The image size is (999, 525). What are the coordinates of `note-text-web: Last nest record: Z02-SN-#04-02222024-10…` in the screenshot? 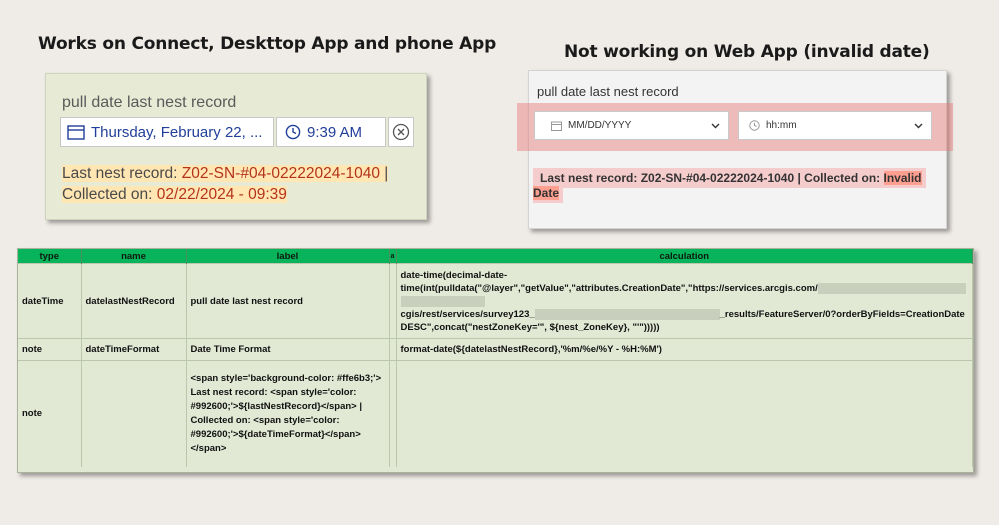 It's located at (712, 178).